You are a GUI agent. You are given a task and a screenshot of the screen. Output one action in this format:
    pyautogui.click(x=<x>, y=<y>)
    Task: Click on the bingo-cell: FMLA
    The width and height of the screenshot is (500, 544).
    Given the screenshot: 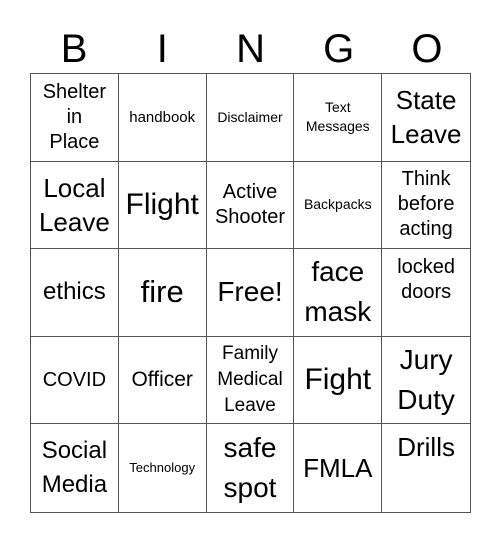 What is the action you would take?
    pyautogui.click(x=338, y=468)
    